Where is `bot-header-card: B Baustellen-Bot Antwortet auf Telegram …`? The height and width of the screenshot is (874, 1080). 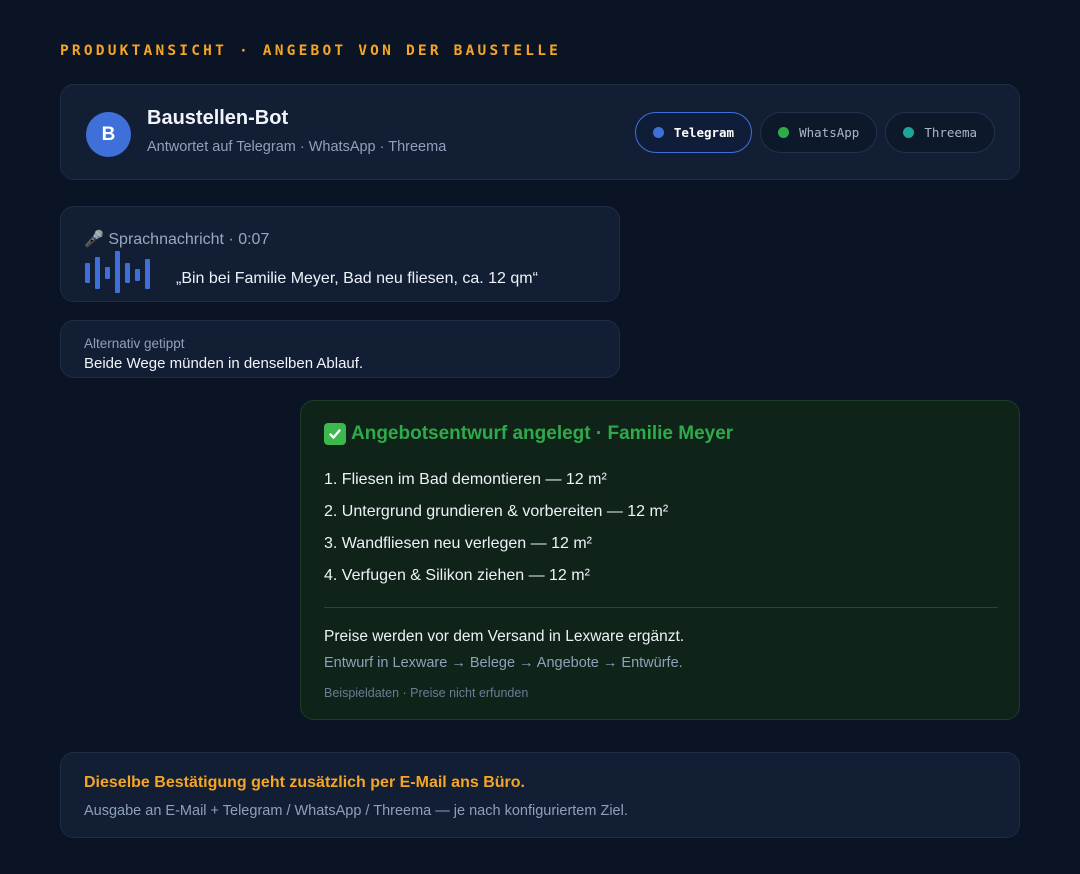 bot-header-card: B Baustellen-Bot Antwortet auf Telegram … is located at coordinates (540, 132).